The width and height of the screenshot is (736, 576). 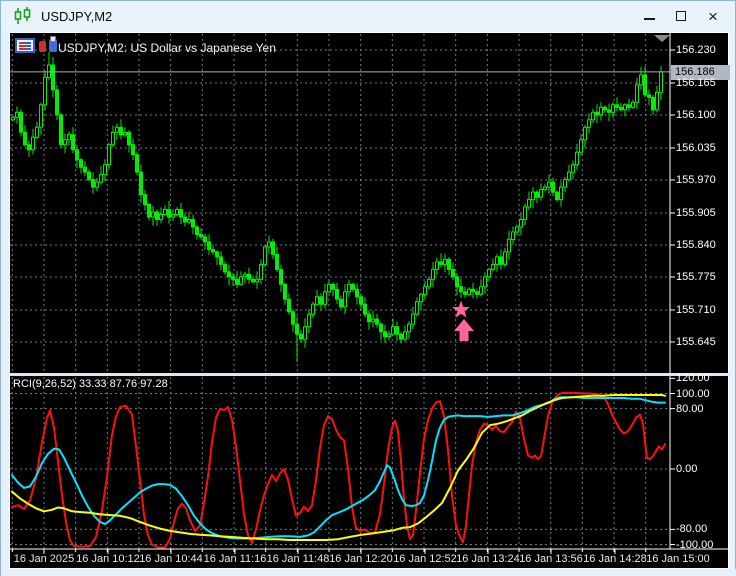 What do you see at coordinates (649, 16) in the screenshot?
I see `minimize-button` at bounding box center [649, 16].